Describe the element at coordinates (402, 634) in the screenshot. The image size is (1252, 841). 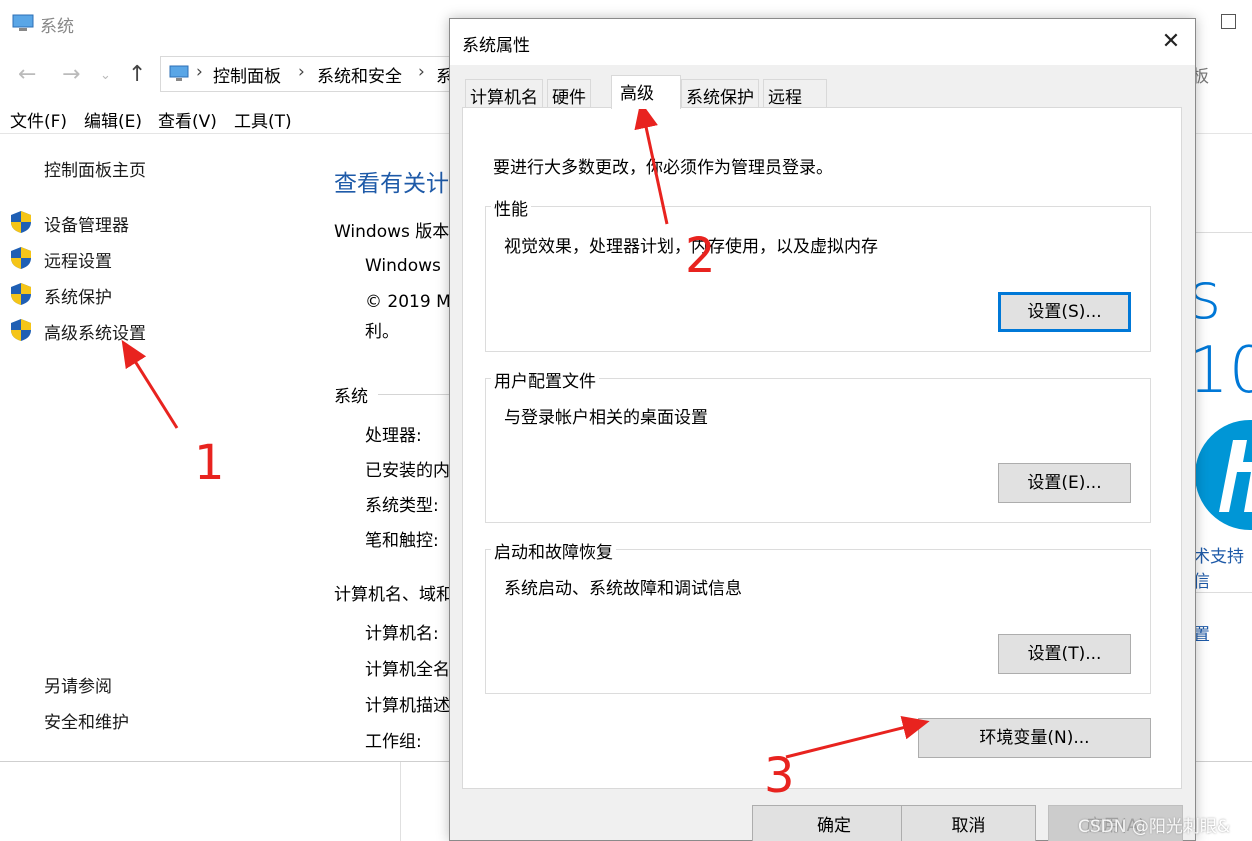
I see `computer-name-label: 计算机名:` at that location.